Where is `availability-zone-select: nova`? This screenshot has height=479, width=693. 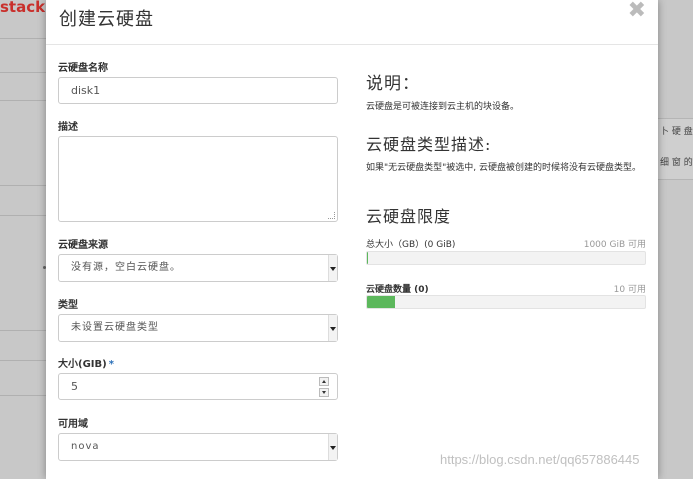
availability-zone-select: nova is located at coordinates (198, 447).